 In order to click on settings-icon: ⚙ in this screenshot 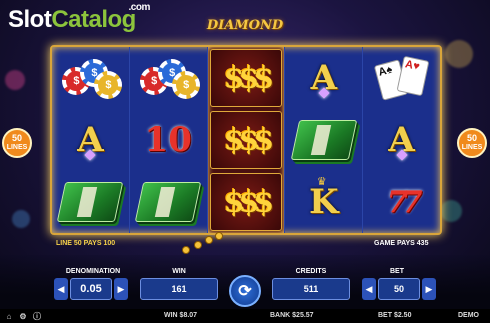, I will do `click(23, 317)`.